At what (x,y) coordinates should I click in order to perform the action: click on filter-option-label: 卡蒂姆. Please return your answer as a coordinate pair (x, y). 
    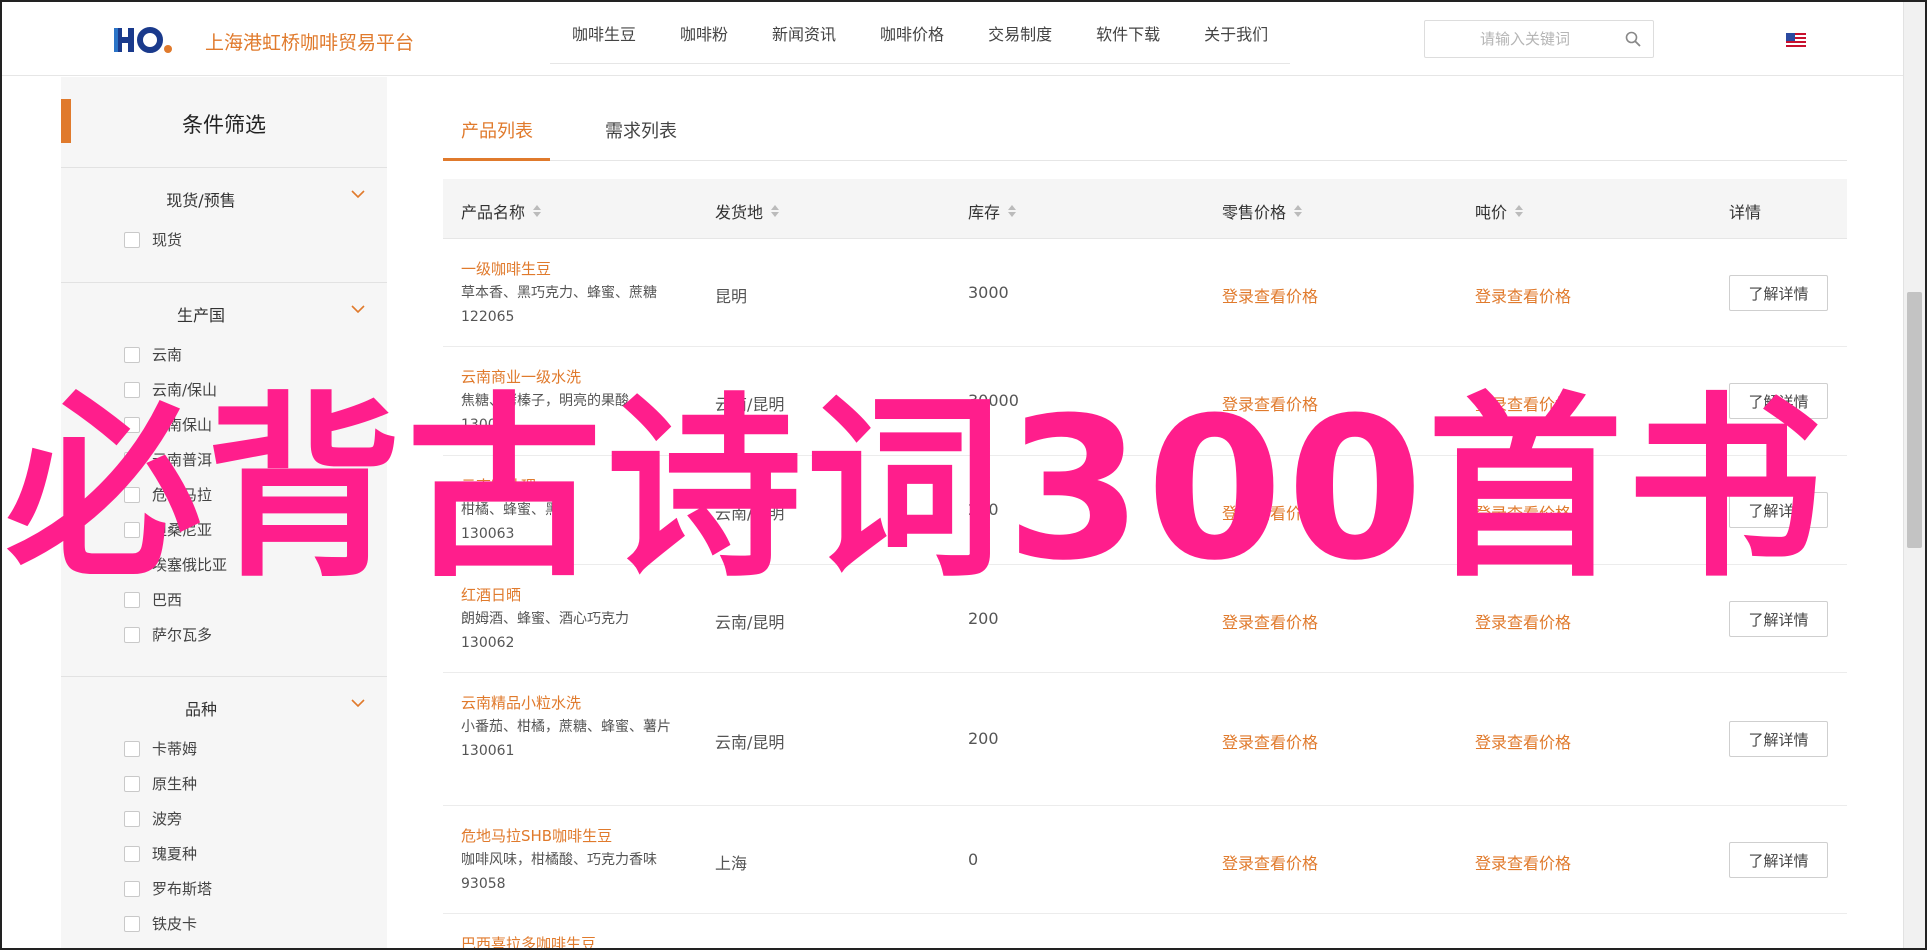
    Looking at the image, I should click on (175, 749).